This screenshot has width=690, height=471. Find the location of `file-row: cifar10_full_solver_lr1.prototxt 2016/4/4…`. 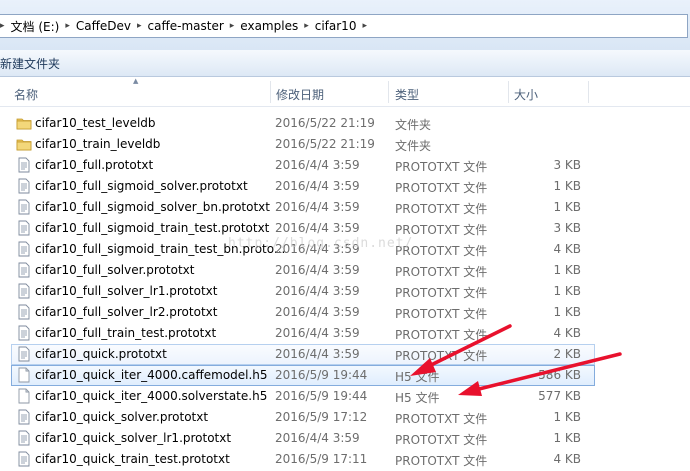

file-row: cifar10_full_solver_lr1.prototxt 2016/4/4… is located at coordinates (345, 291).